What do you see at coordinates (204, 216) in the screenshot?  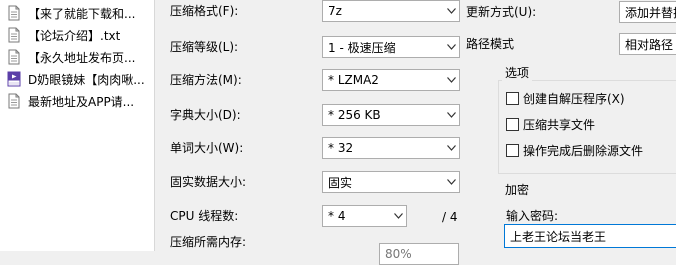 I see `cpu-threads-label: CPU 线程数:` at bounding box center [204, 216].